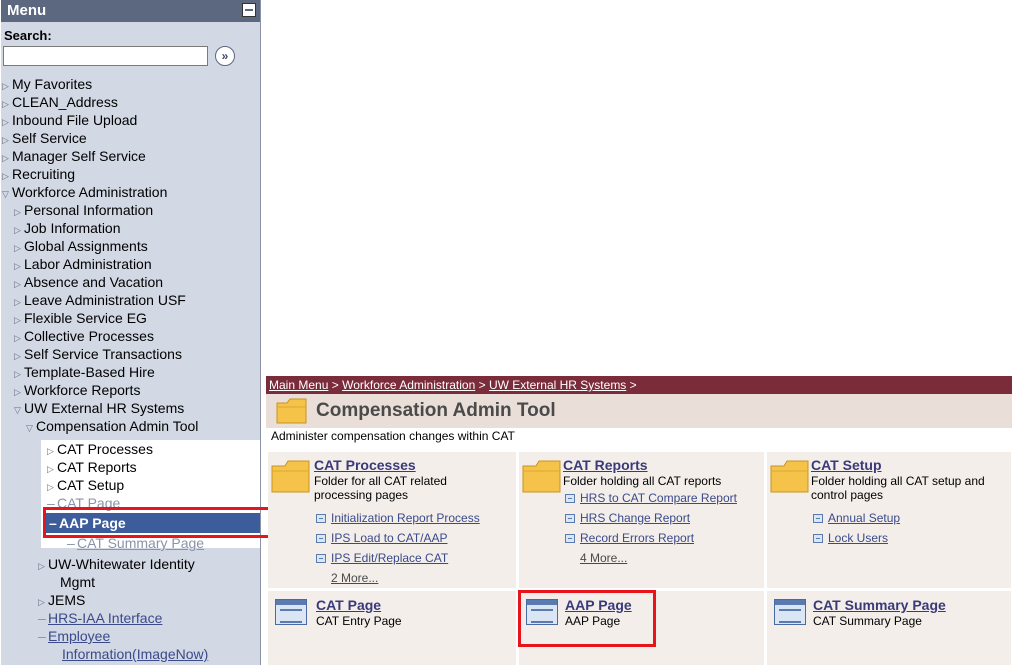  I want to click on menu-item-self-service: ▷ Self Service, so click(44, 138).